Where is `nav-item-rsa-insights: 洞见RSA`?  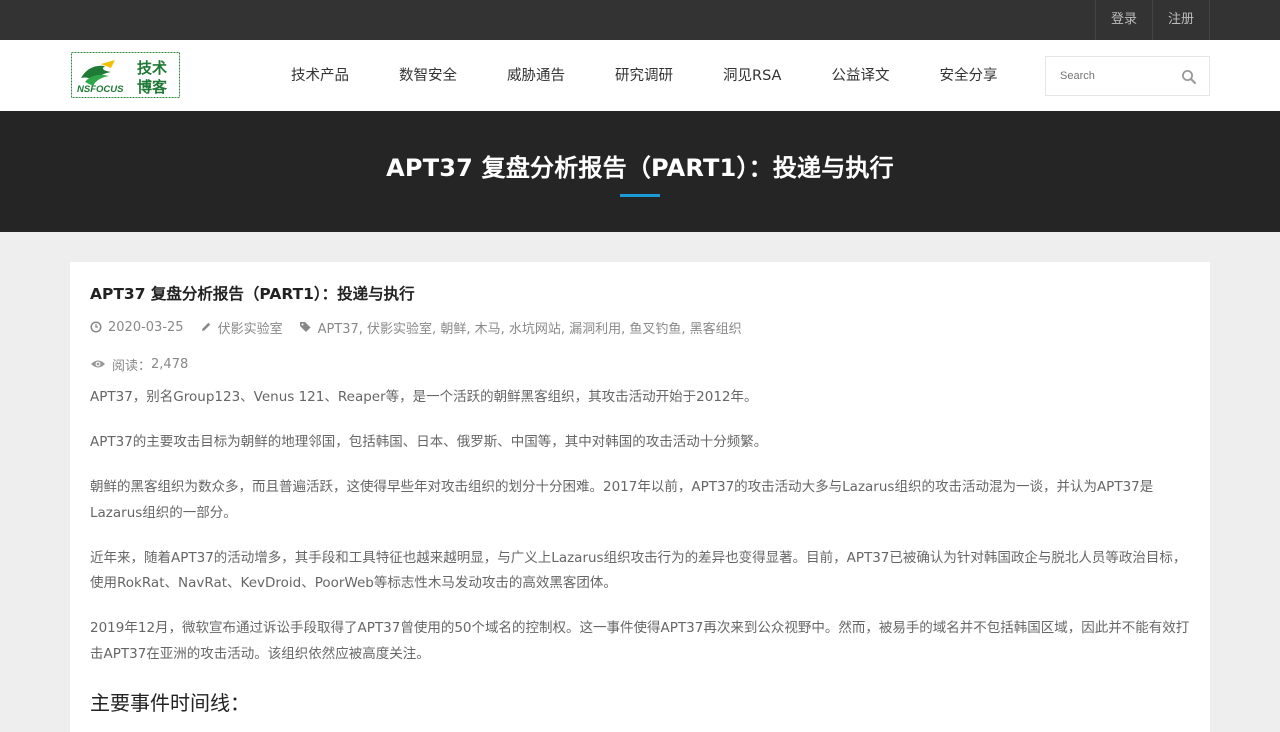 nav-item-rsa-insights: 洞见RSA is located at coordinates (752, 75).